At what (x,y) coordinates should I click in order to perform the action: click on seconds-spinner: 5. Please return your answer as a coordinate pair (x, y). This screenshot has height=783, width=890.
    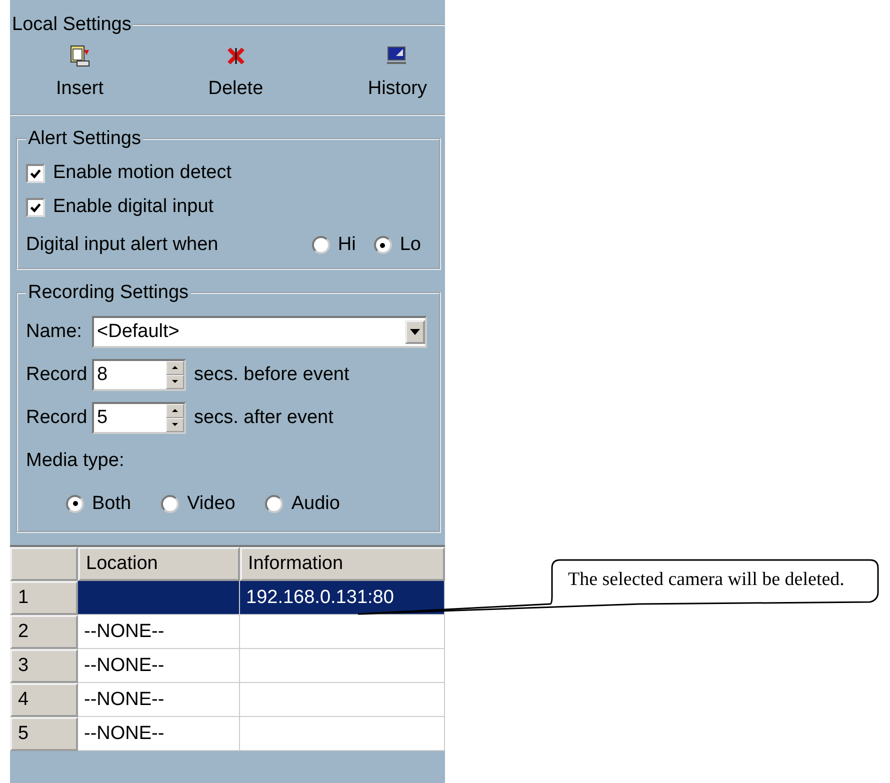
    Looking at the image, I should click on (139, 418).